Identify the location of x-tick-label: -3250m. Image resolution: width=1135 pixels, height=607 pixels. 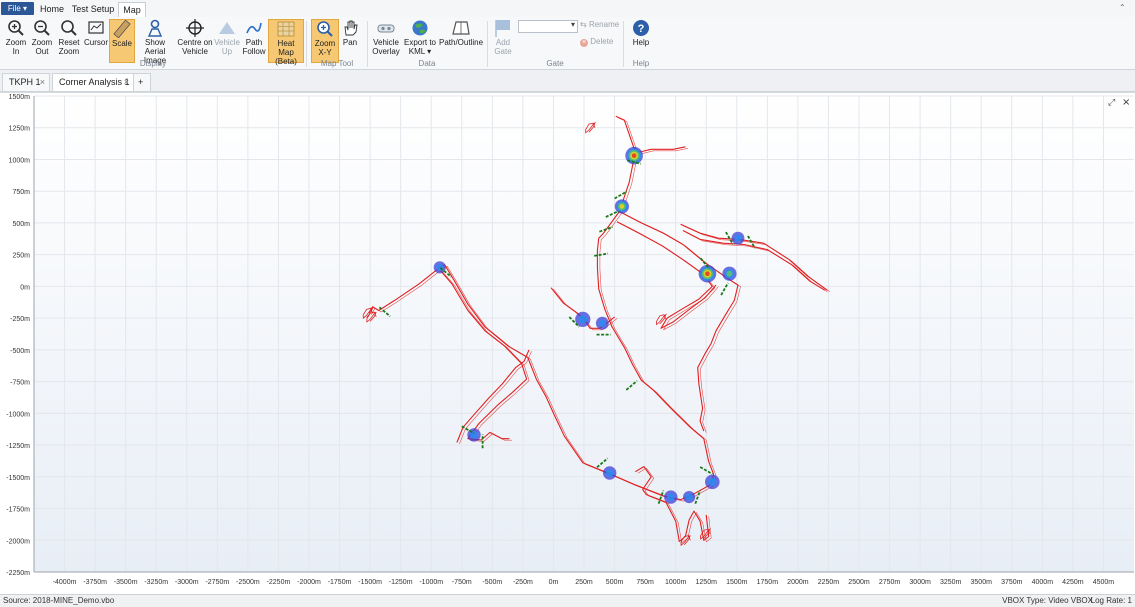
(156, 582).